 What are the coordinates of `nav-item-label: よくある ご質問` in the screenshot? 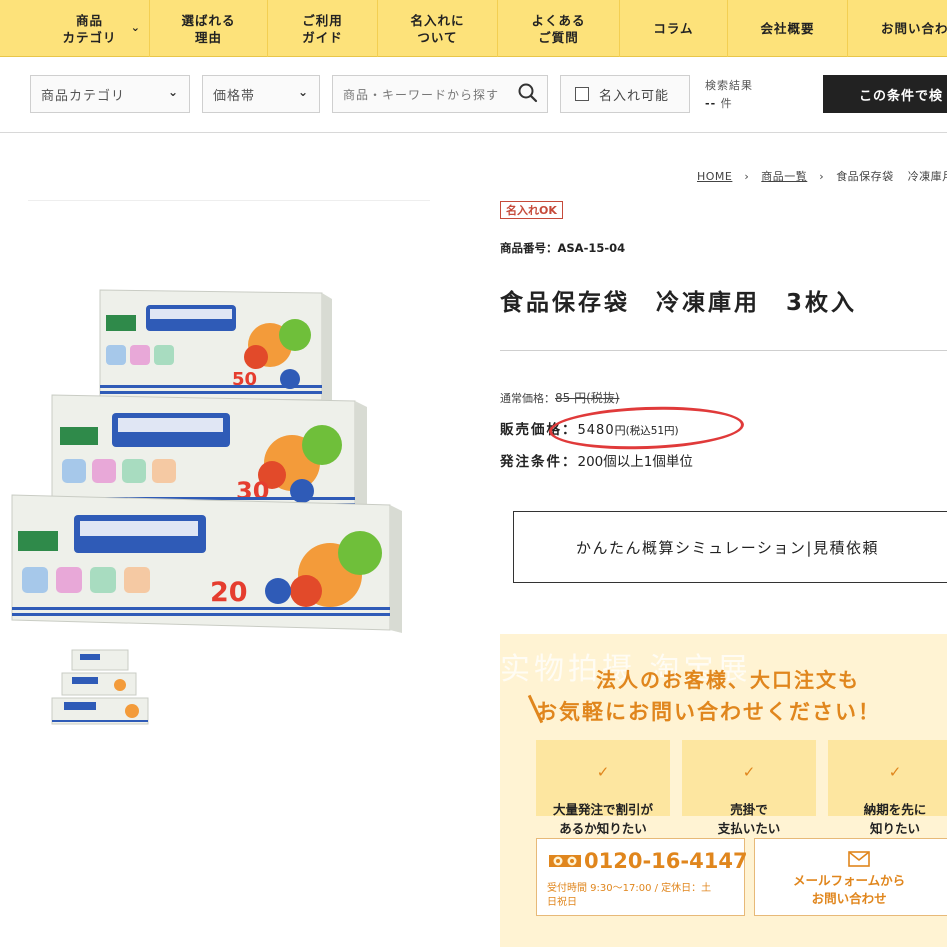 It's located at (558, 28).